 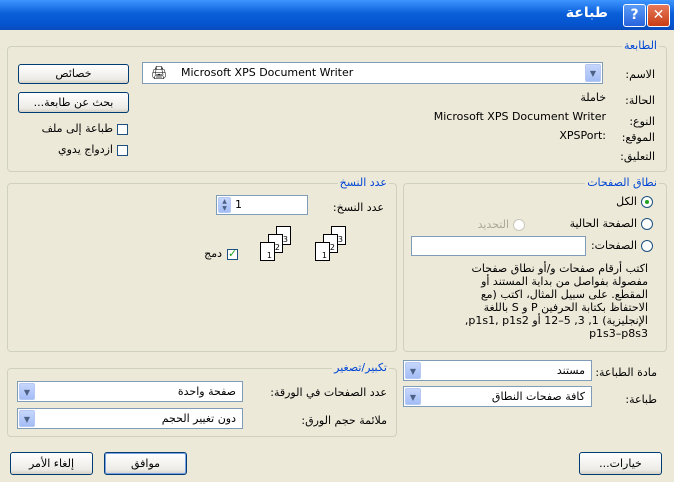 I want to click on copies-count-value: 1, so click(x=238, y=204).